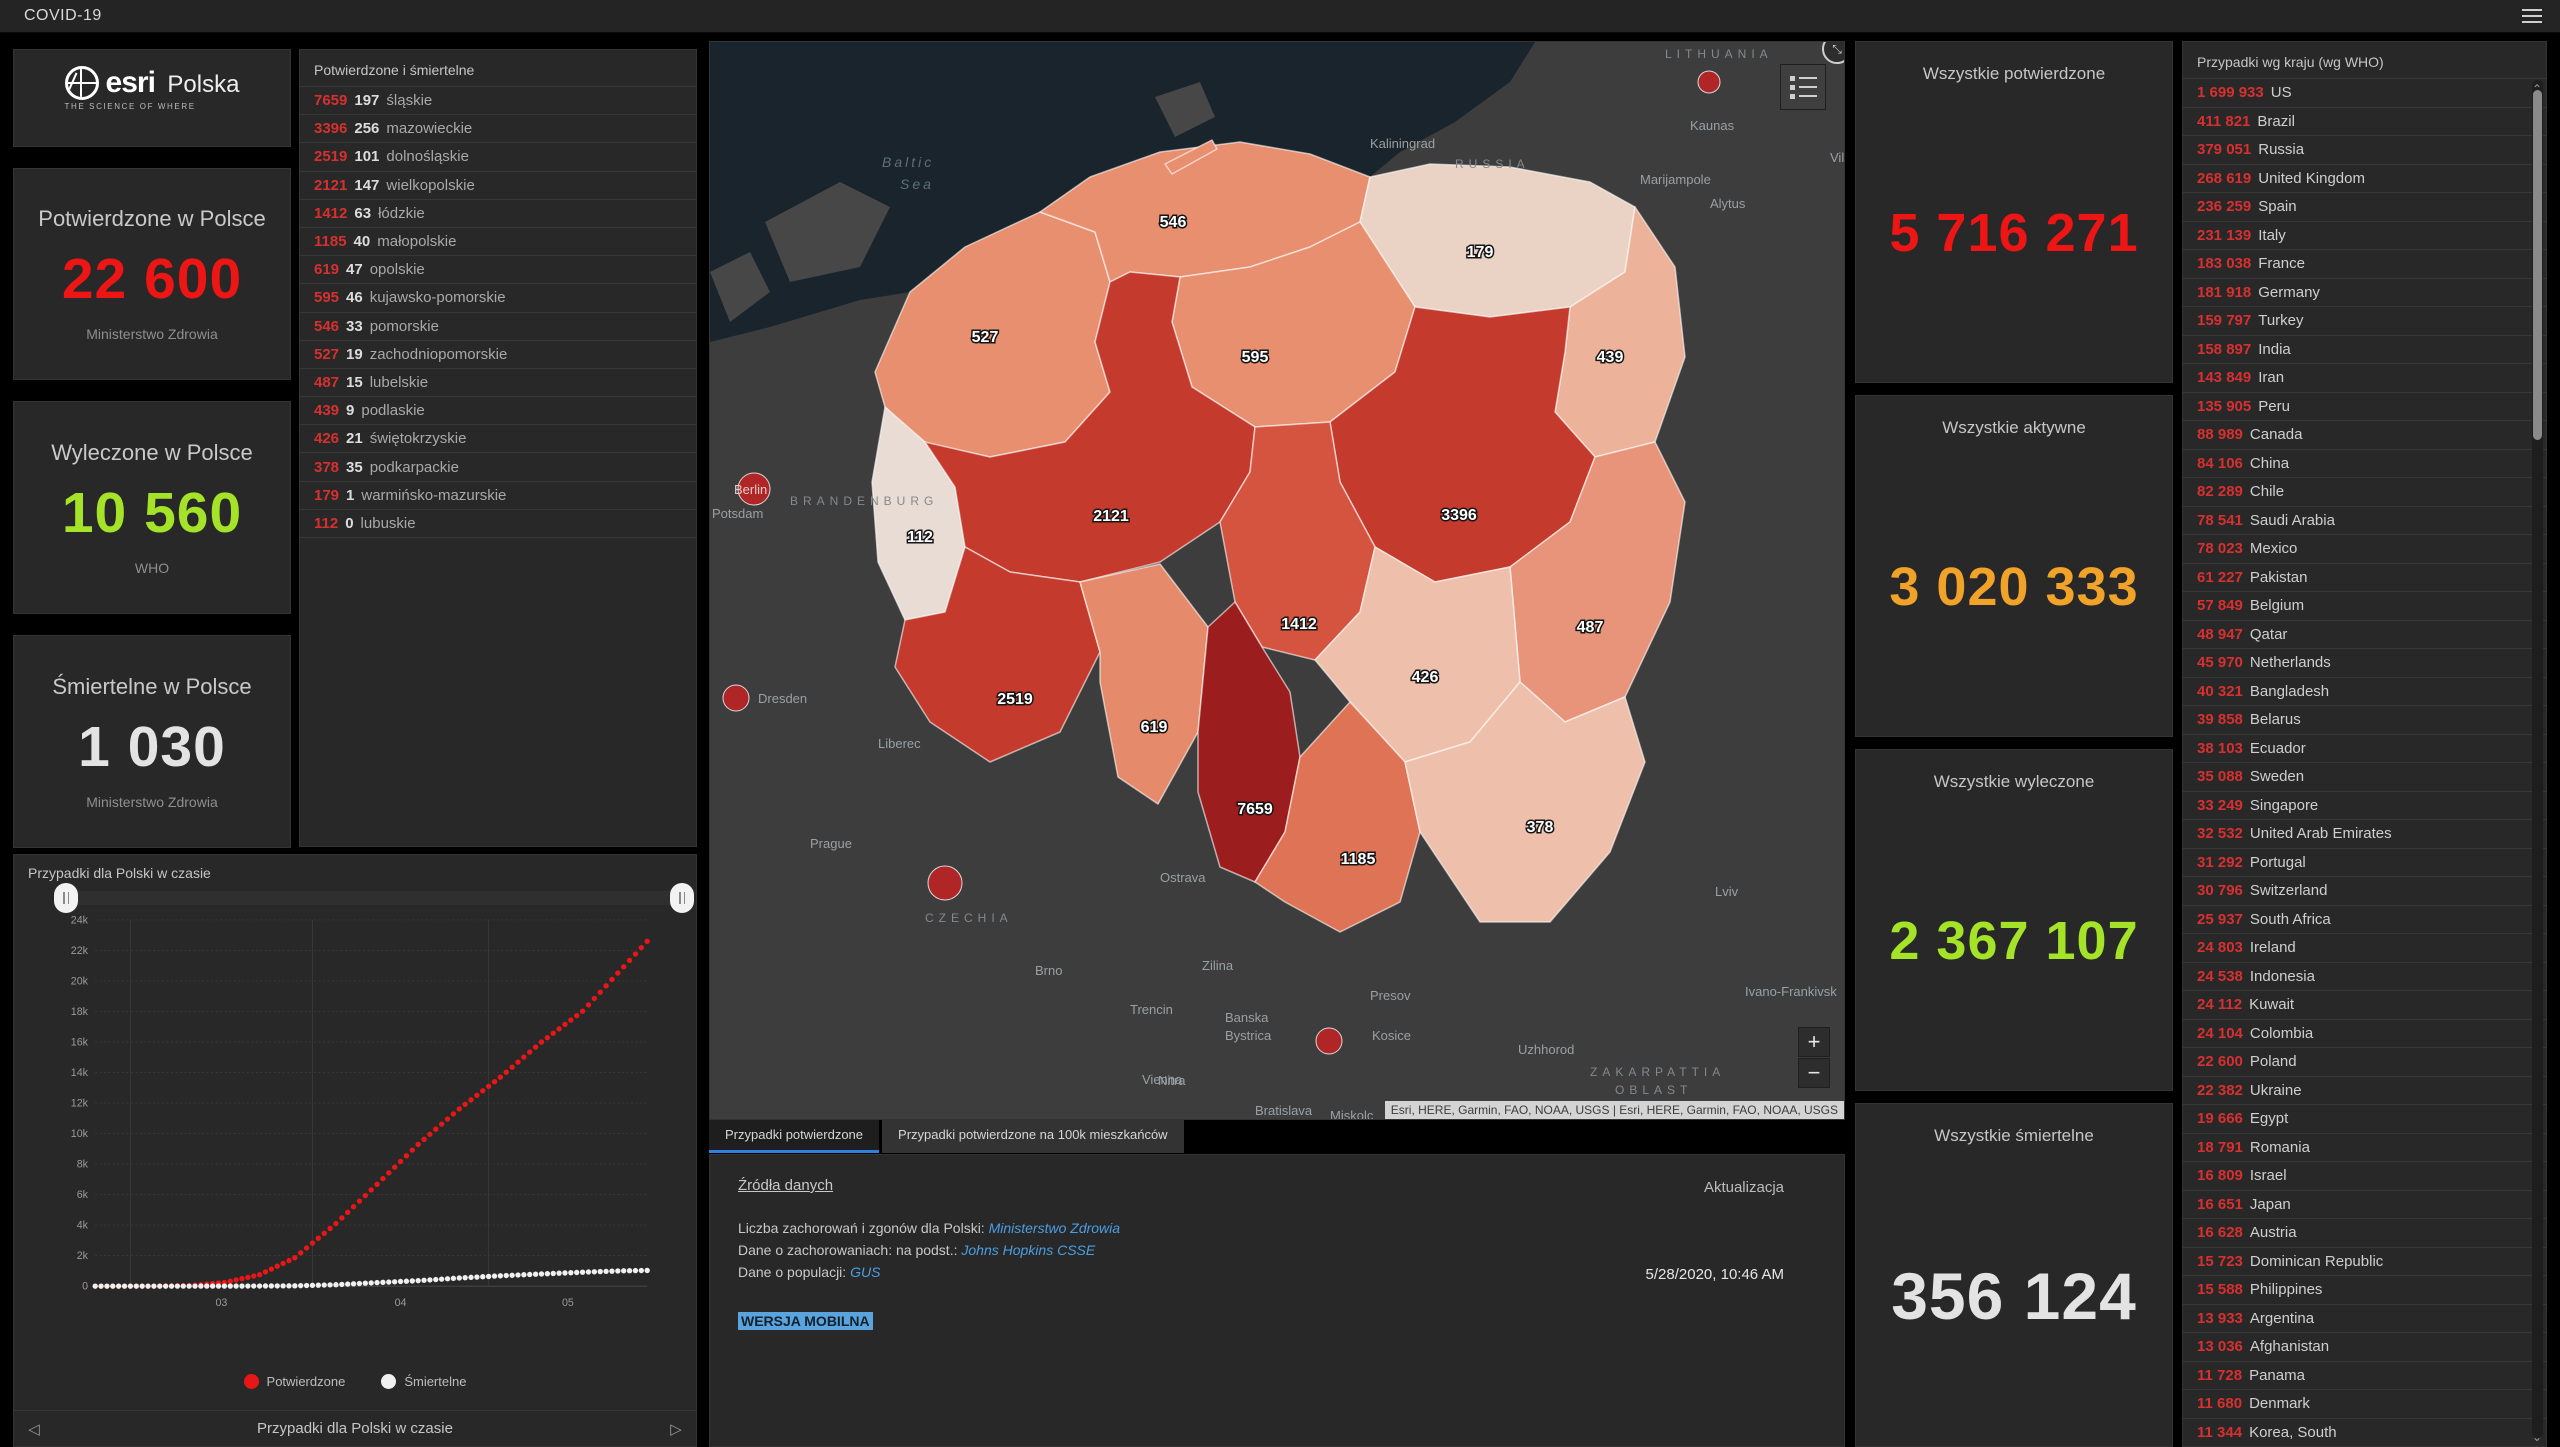  What do you see at coordinates (498, 242) in the screenshot?
I see `voivodeship-row: 1185 40 małopolskie` at bounding box center [498, 242].